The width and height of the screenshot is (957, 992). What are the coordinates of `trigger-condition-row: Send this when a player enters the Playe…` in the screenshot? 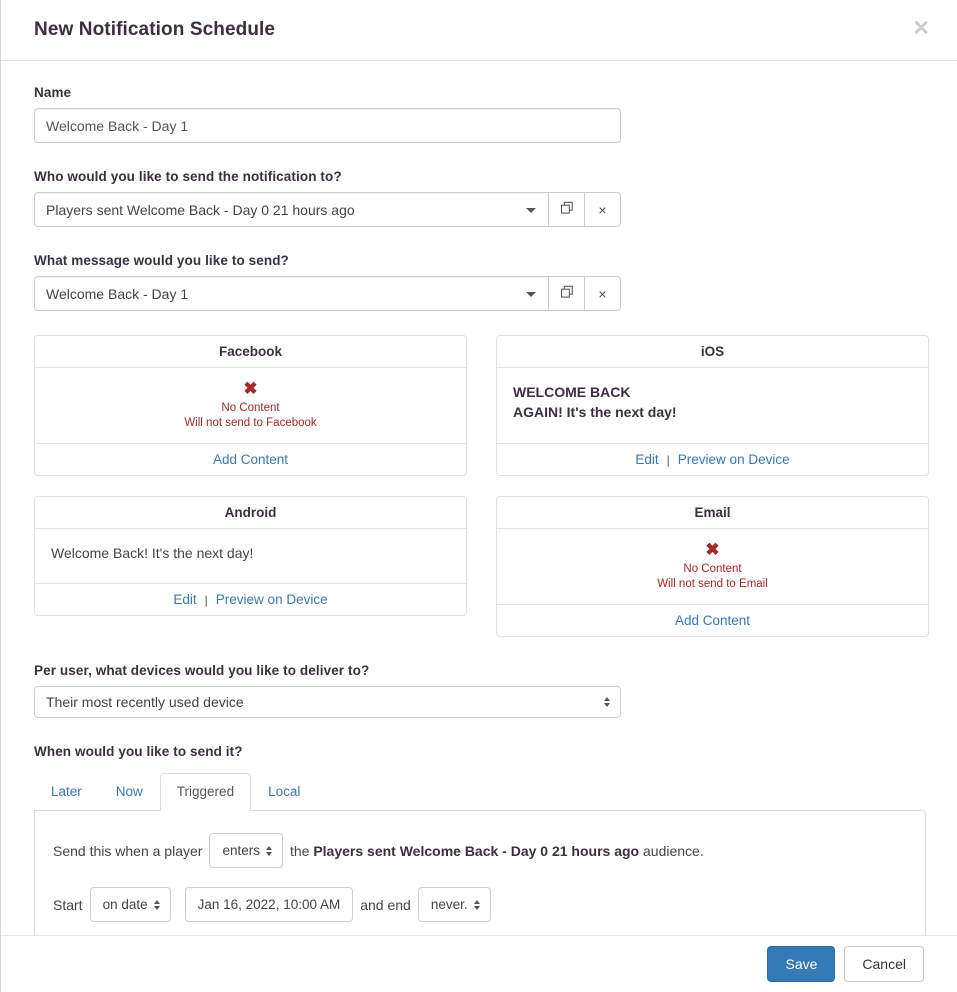 It's located at (479, 850).